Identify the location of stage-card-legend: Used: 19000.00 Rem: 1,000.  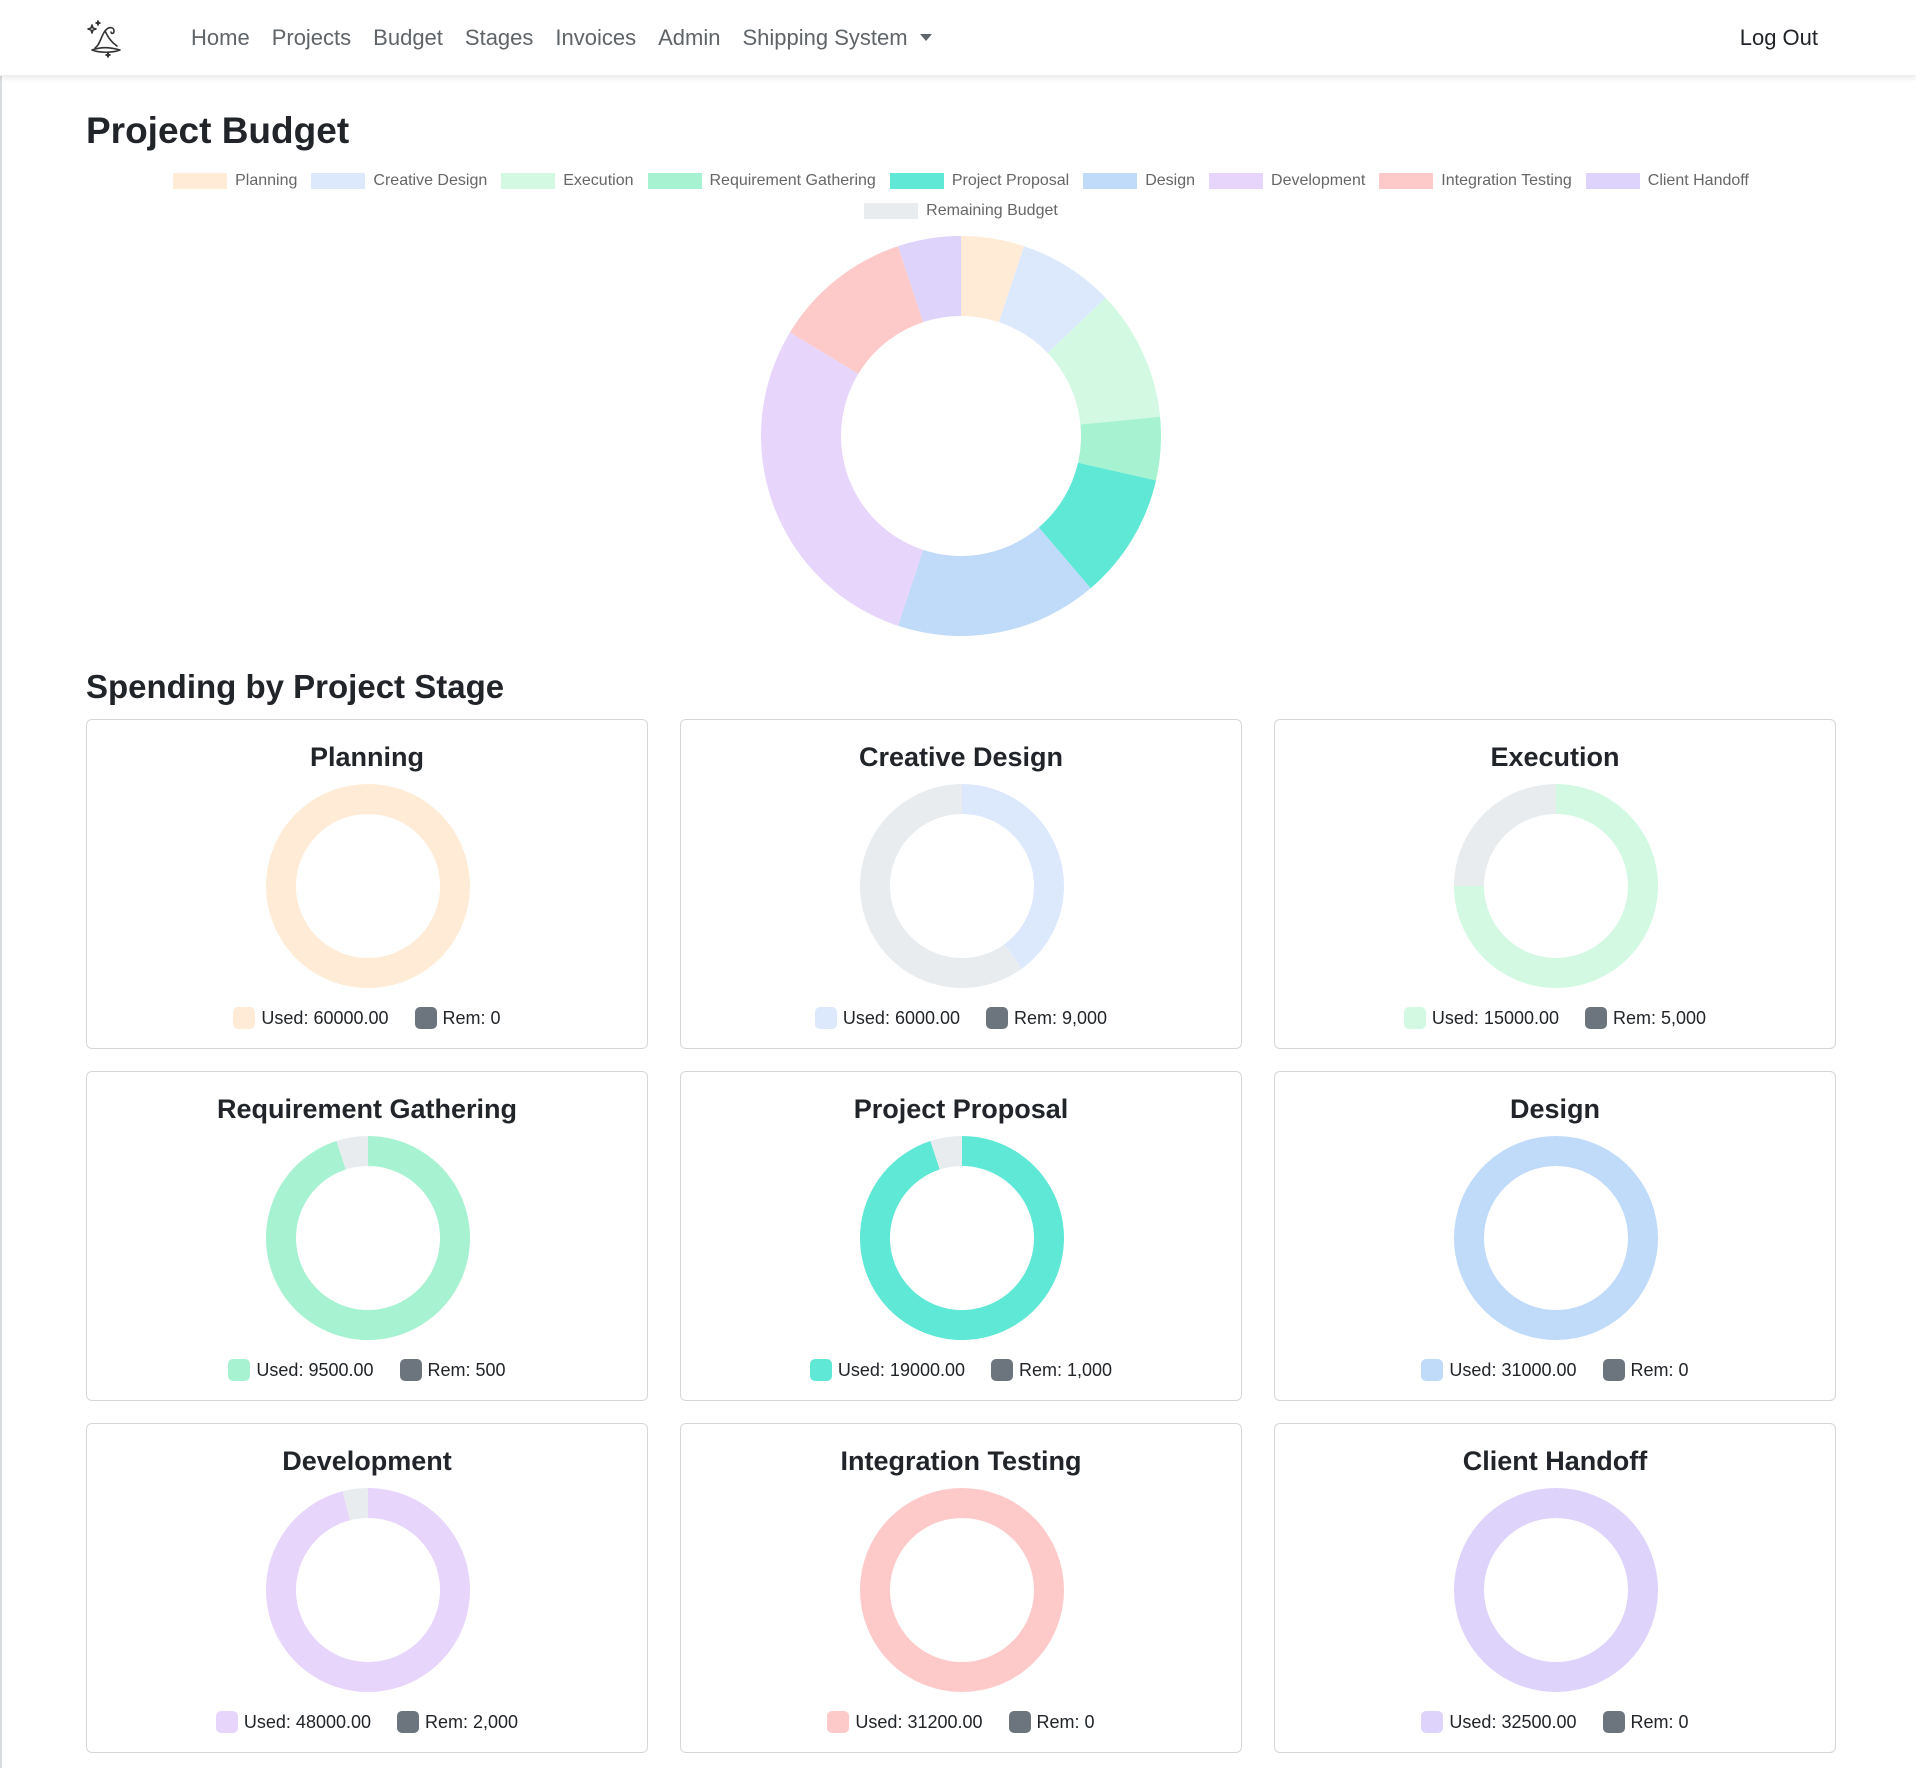
(961, 1370).